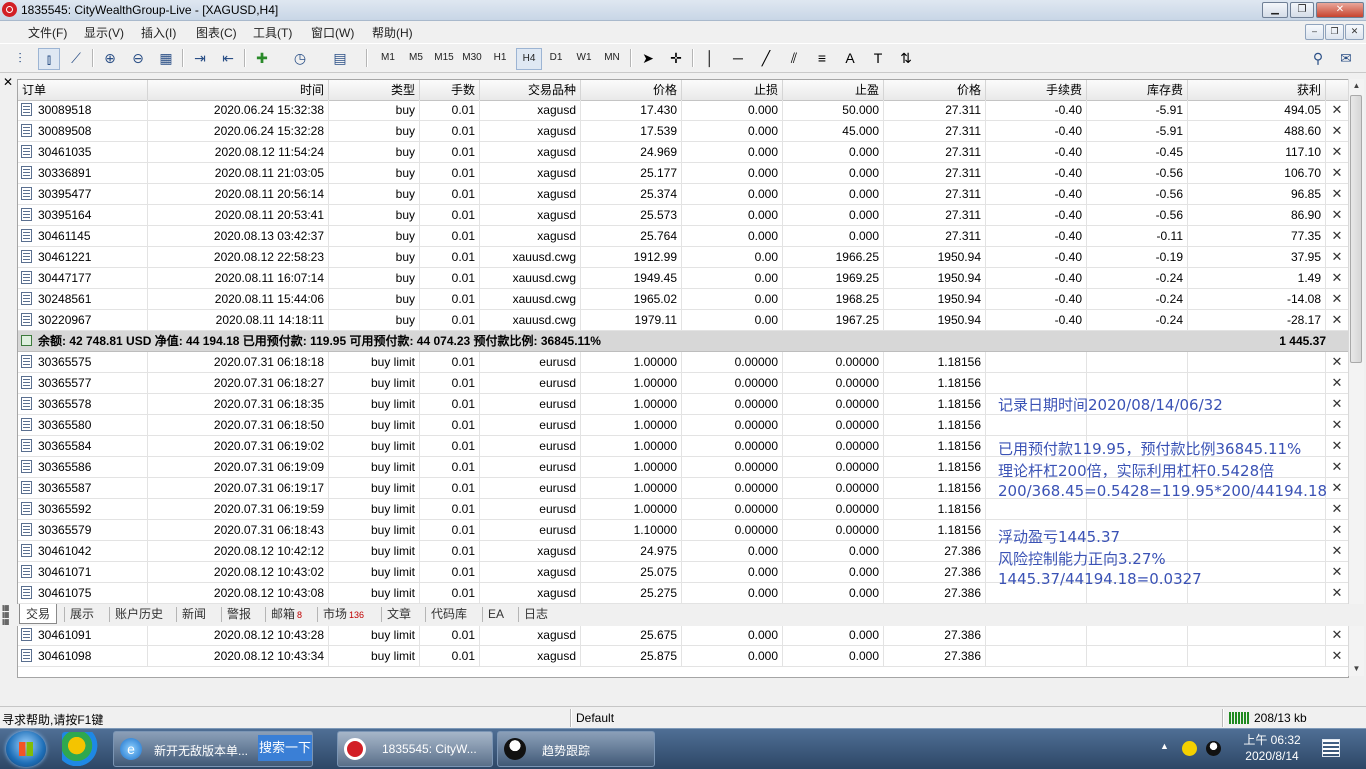 The width and height of the screenshot is (1366, 769). What do you see at coordinates (906, 58) in the screenshot?
I see `arrows-tool-icon: ⇅` at bounding box center [906, 58].